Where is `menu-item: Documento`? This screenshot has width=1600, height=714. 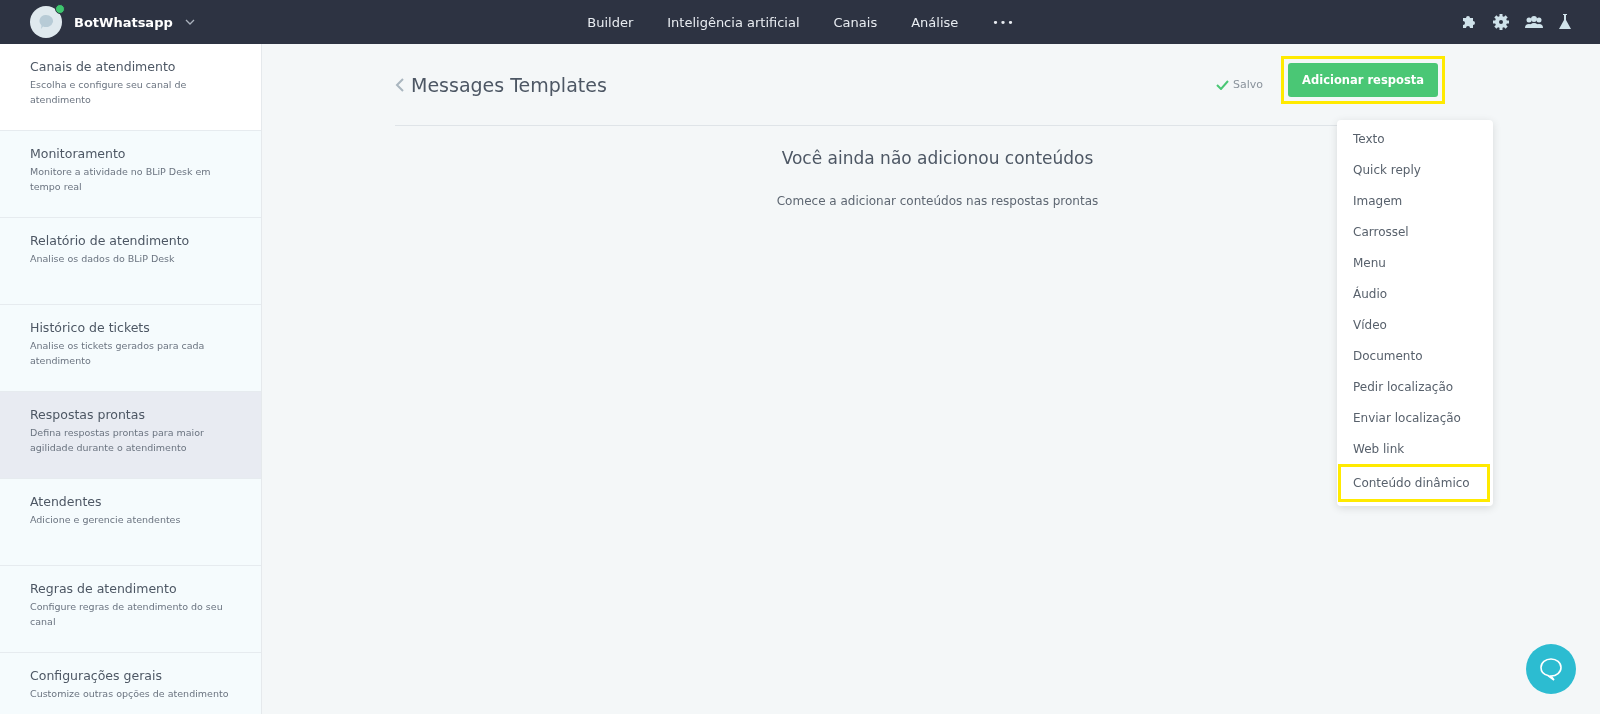
menu-item: Documento is located at coordinates (1414, 355).